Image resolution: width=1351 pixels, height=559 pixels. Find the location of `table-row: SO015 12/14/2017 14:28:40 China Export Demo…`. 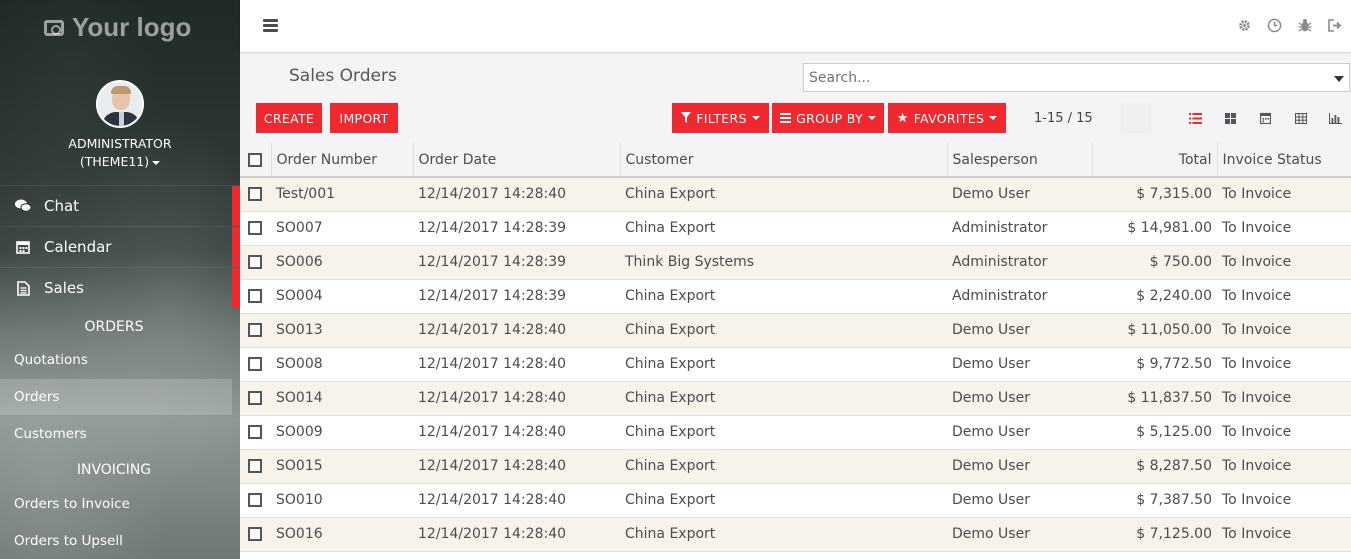

table-row: SO015 12/14/2017 14:28:40 China Export Demo… is located at coordinates (795, 466).